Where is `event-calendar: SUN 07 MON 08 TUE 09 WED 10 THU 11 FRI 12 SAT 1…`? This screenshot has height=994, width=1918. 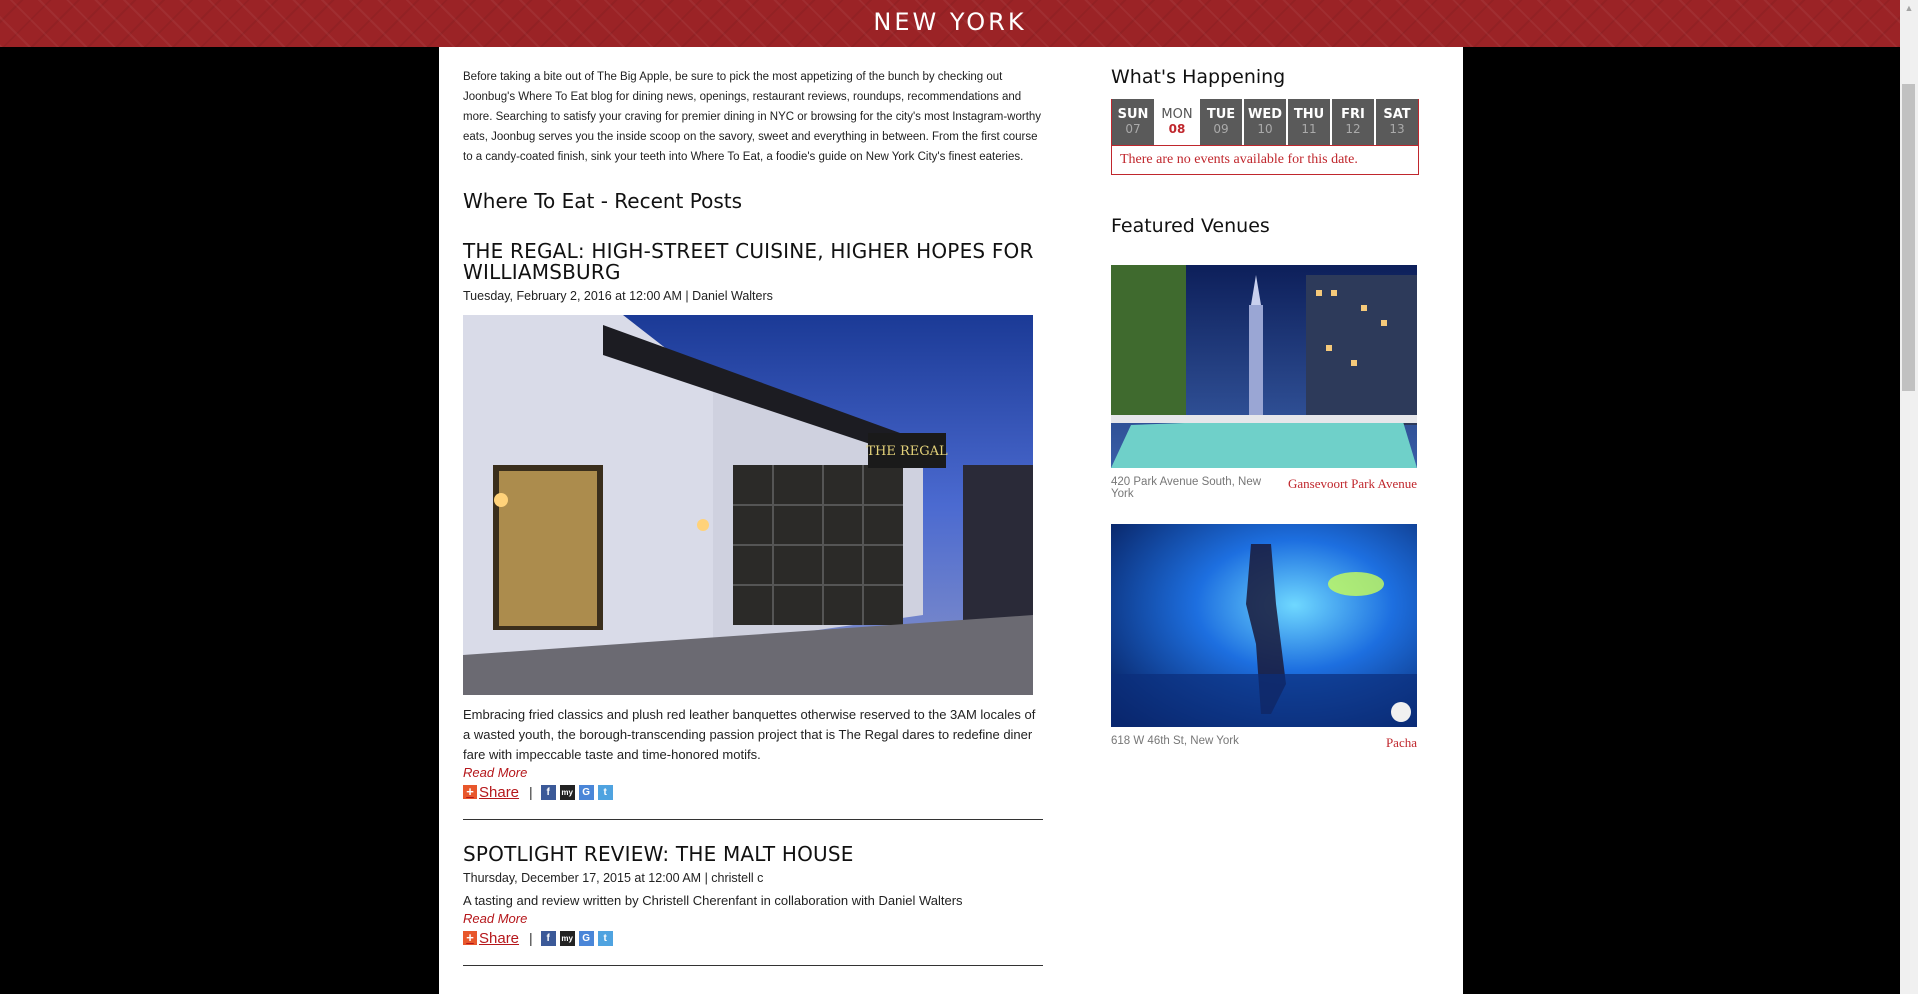 event-calendar: SUN 07 MON 08 TUE 09 WED 10 THU 11 FRI 12 SAT 1… is located at coordinates (1265, 137).